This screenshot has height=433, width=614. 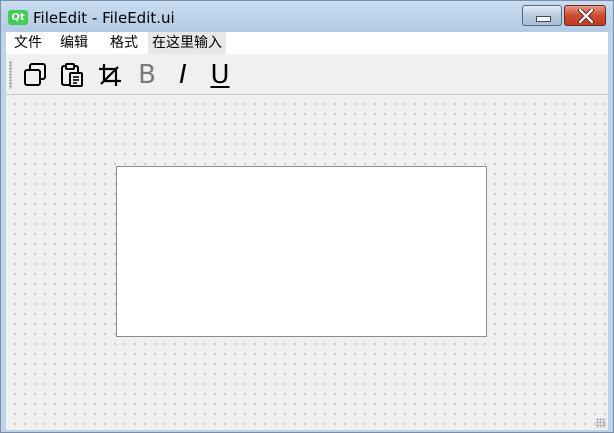 What do you see at coordinates (124, 43) in the screenshot?
I see `menu-format: 格式` at bounding box center [124, 43].